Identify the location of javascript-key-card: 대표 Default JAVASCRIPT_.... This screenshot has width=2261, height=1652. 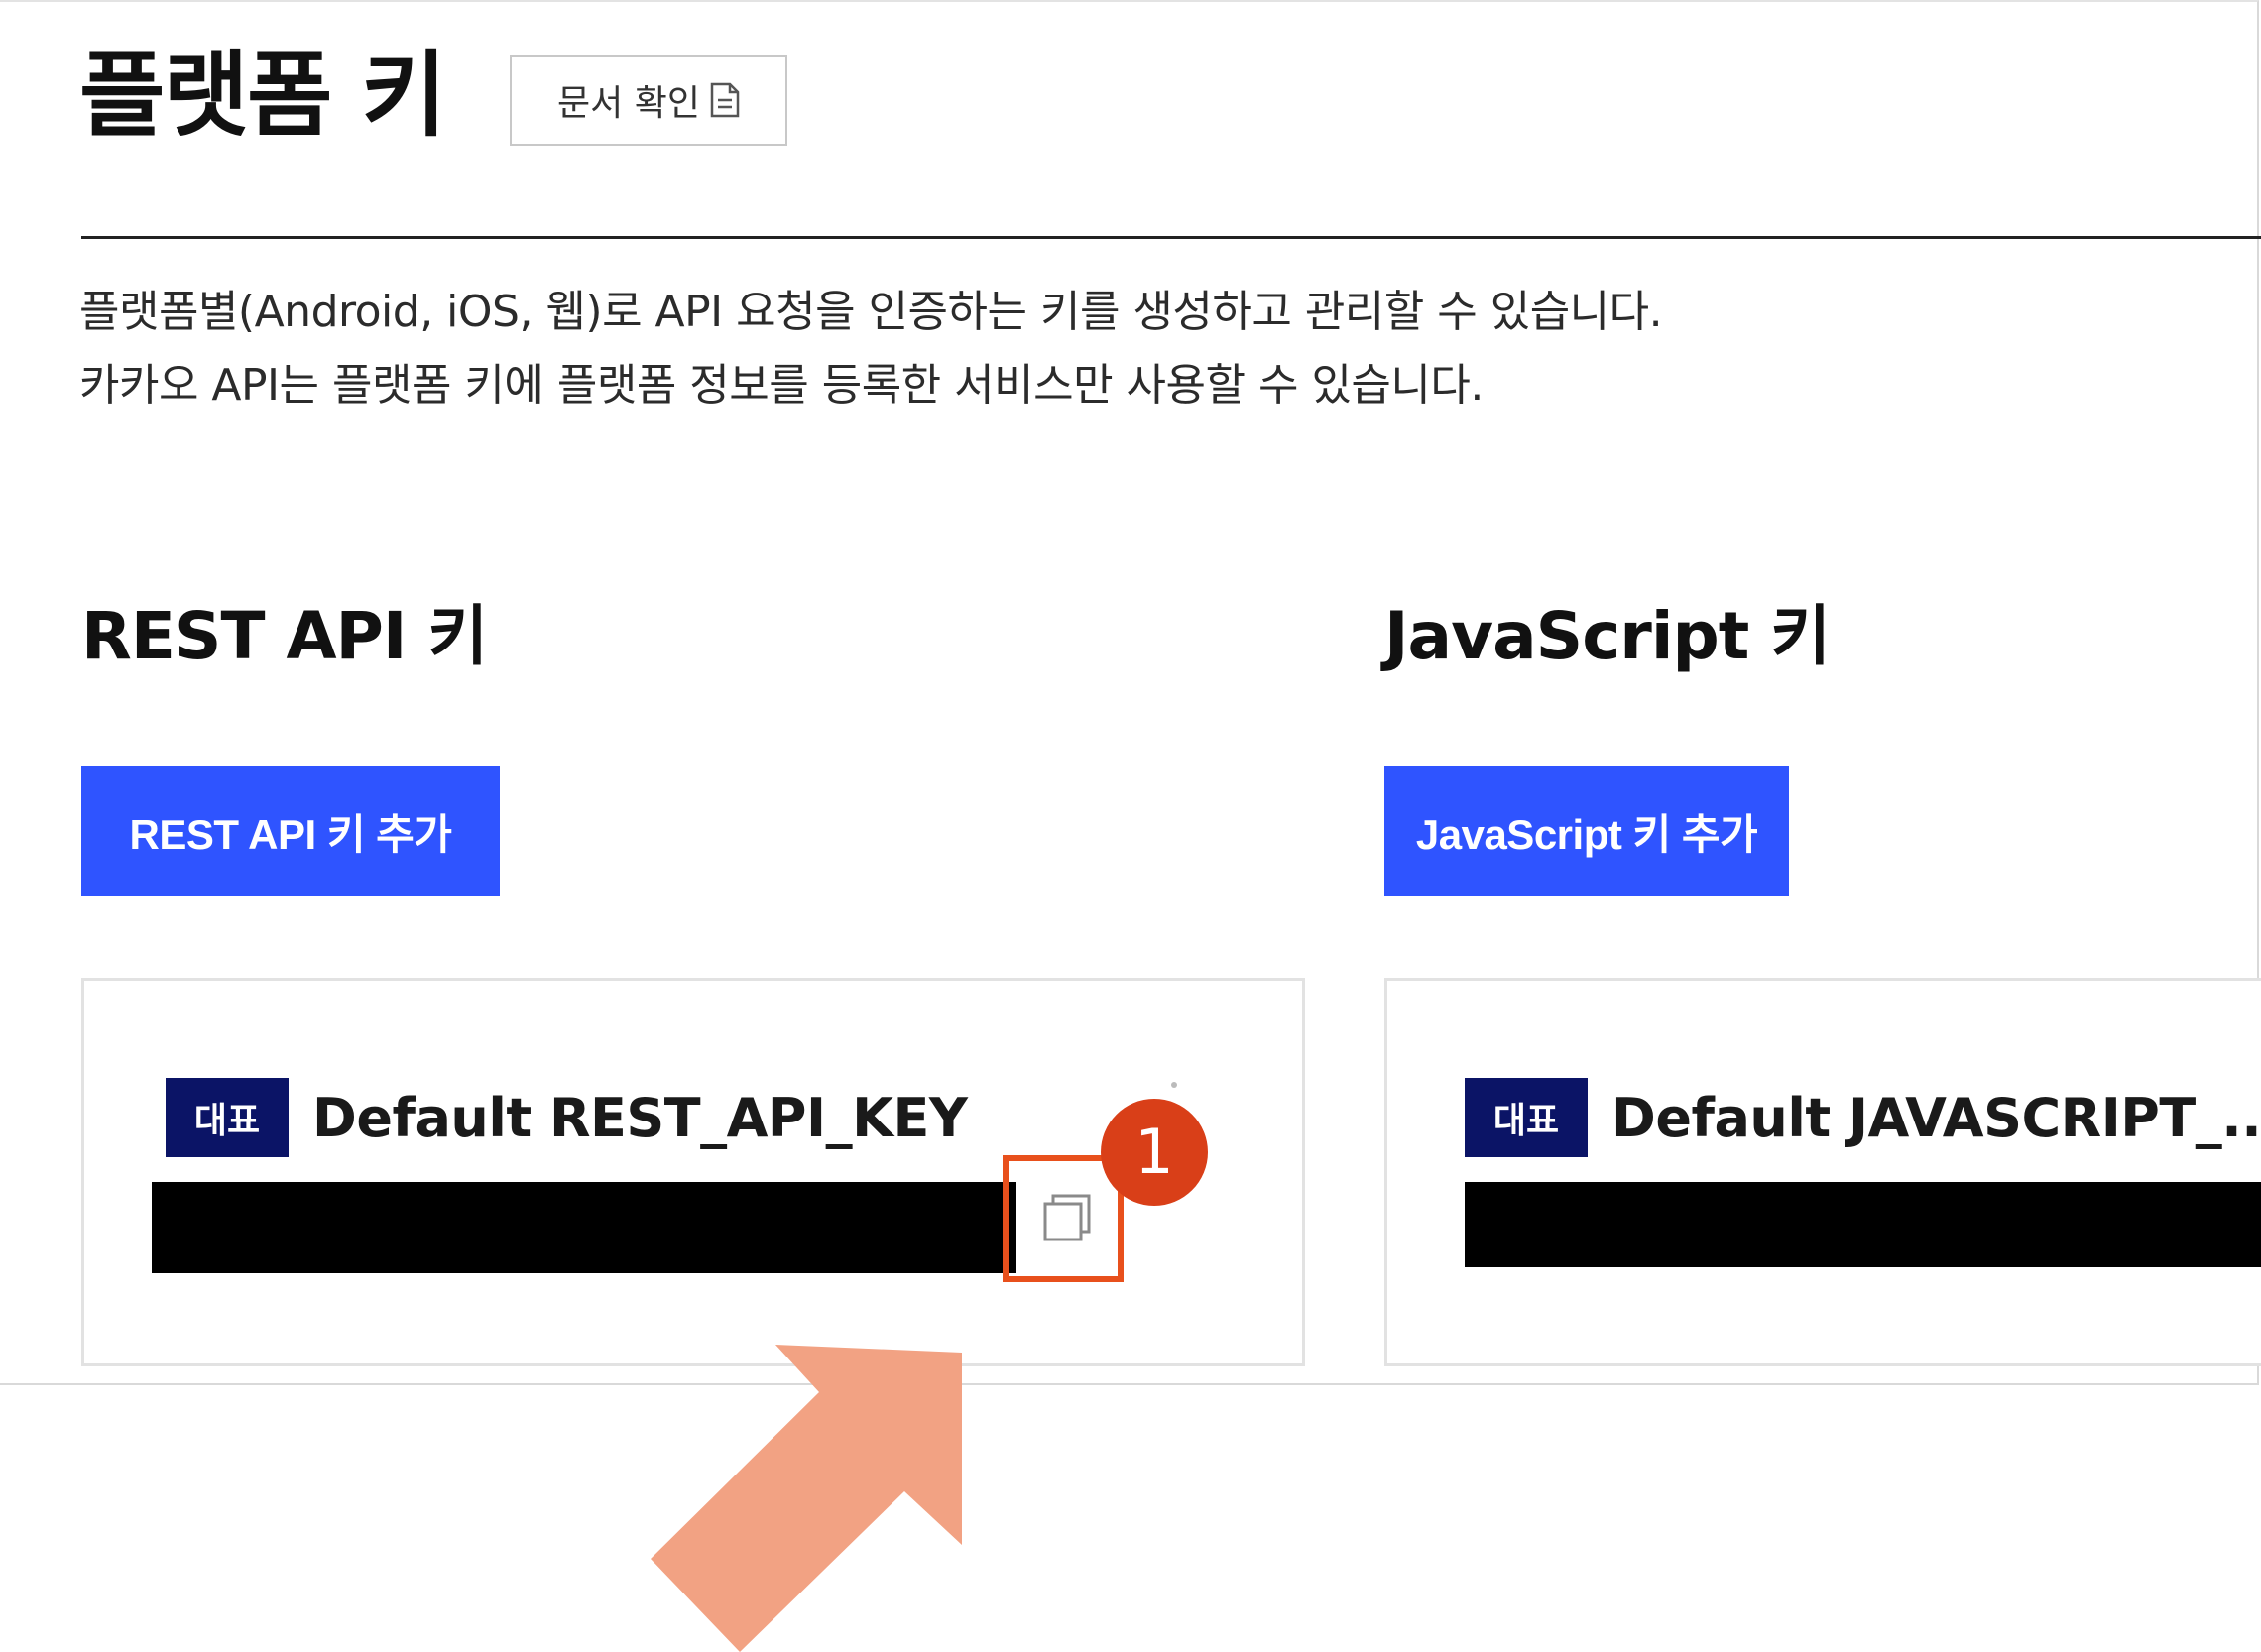
(1822, 1172).